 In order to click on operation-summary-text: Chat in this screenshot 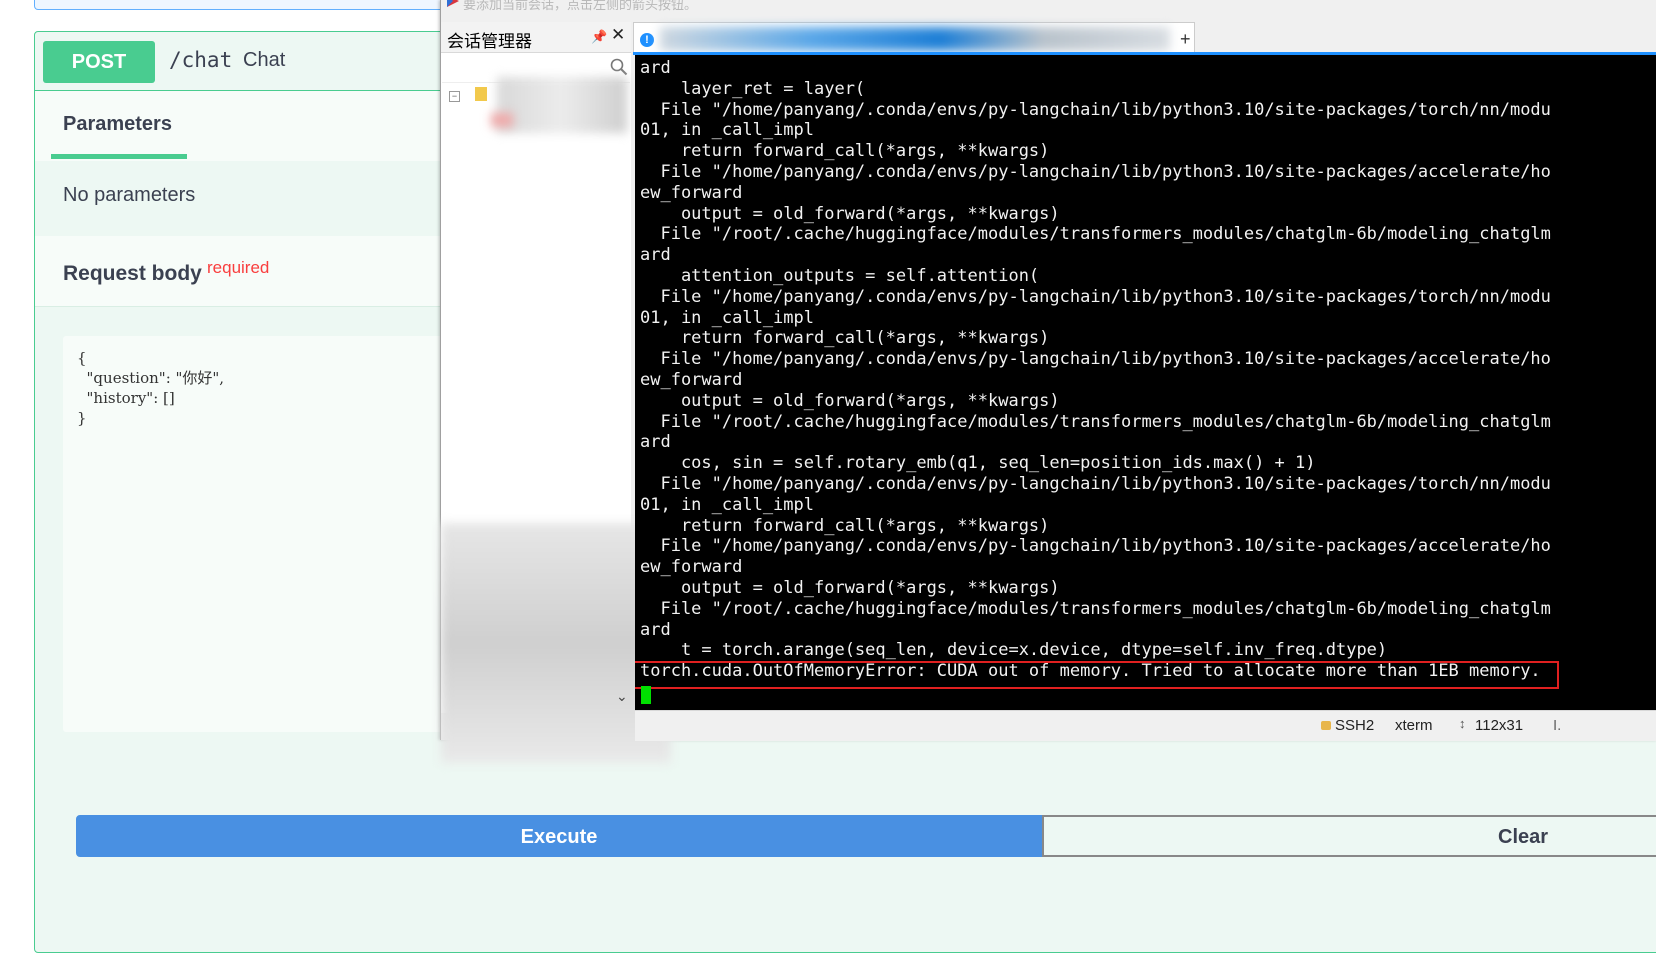, I will do `click(264, 60)`.